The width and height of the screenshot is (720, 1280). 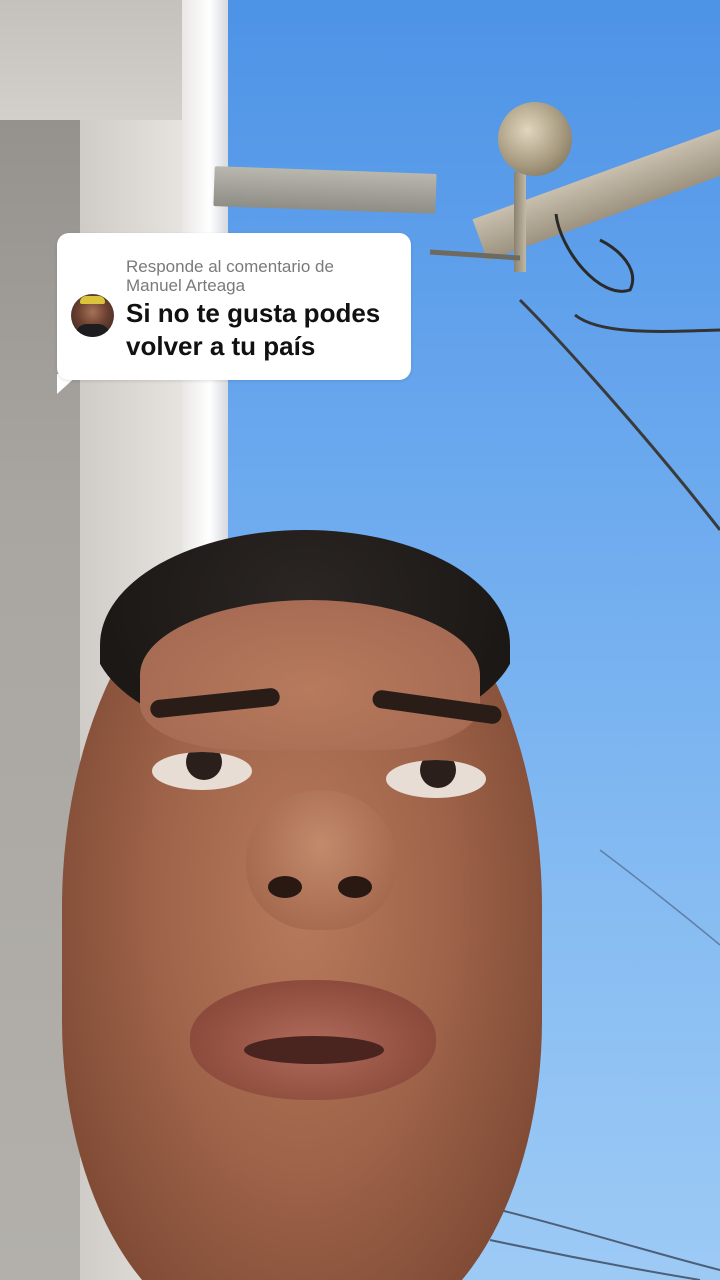 What do you see at coordinates (436, 779) in the screenshot?
I see `right-eye` at bounding box center [436, 779].